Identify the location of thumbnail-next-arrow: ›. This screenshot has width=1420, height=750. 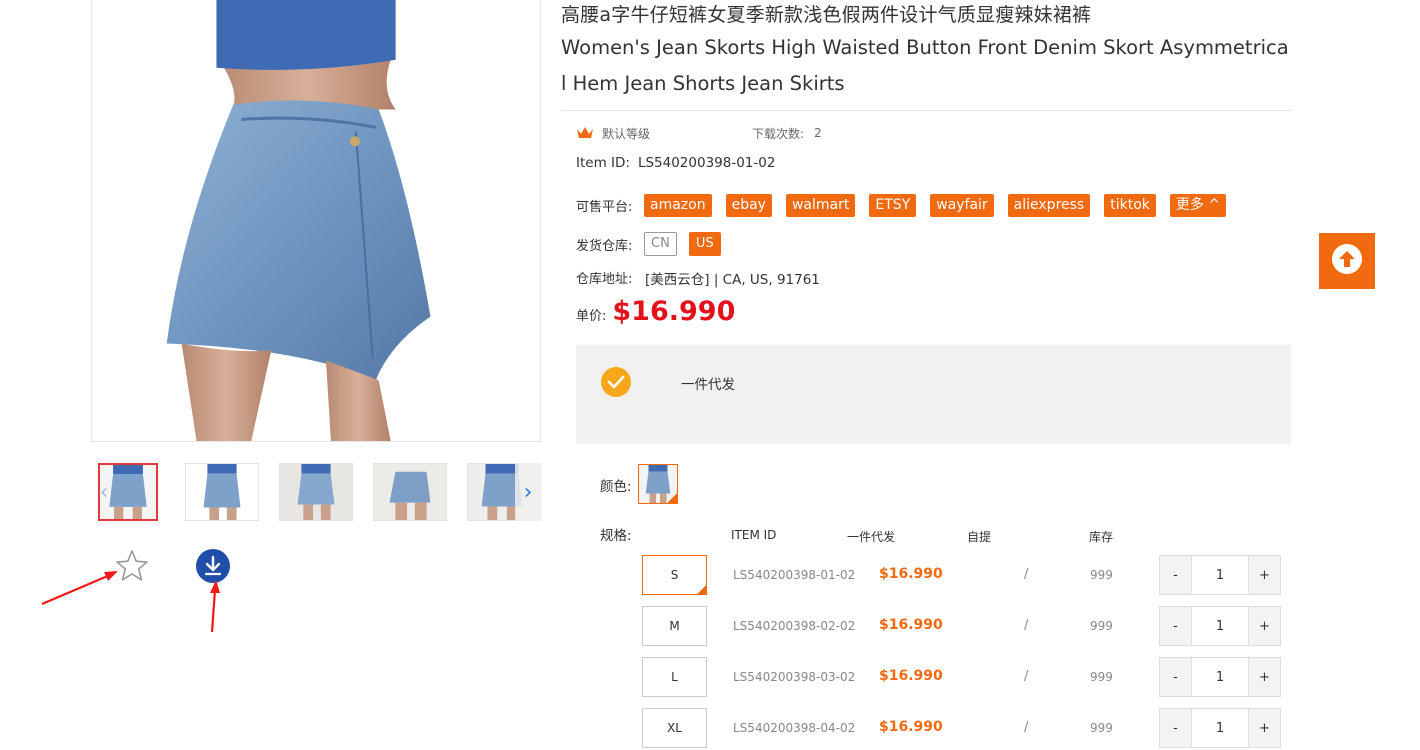
(528, 492).